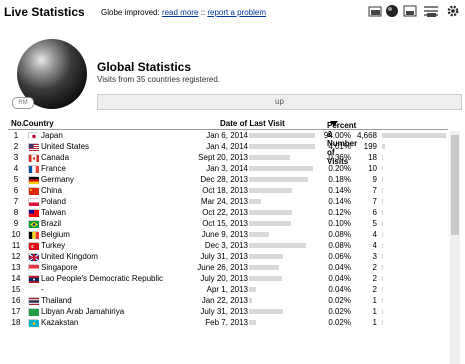 The height and width of the screenshot is (364, 465). What do you see at coordinates (252, 123) in the screenshot?
I see `col-date: Date of Last Visit` at bounding box center [252, 123].